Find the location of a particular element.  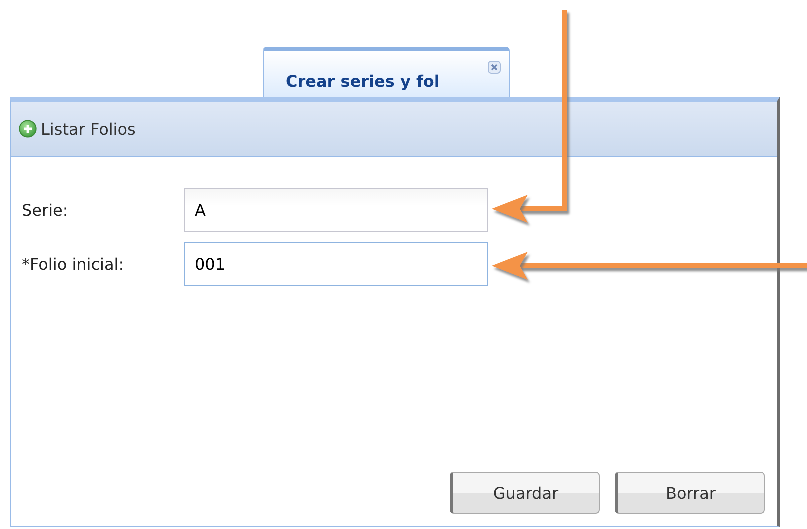

plus-icon is located at coordinates (28, 129).